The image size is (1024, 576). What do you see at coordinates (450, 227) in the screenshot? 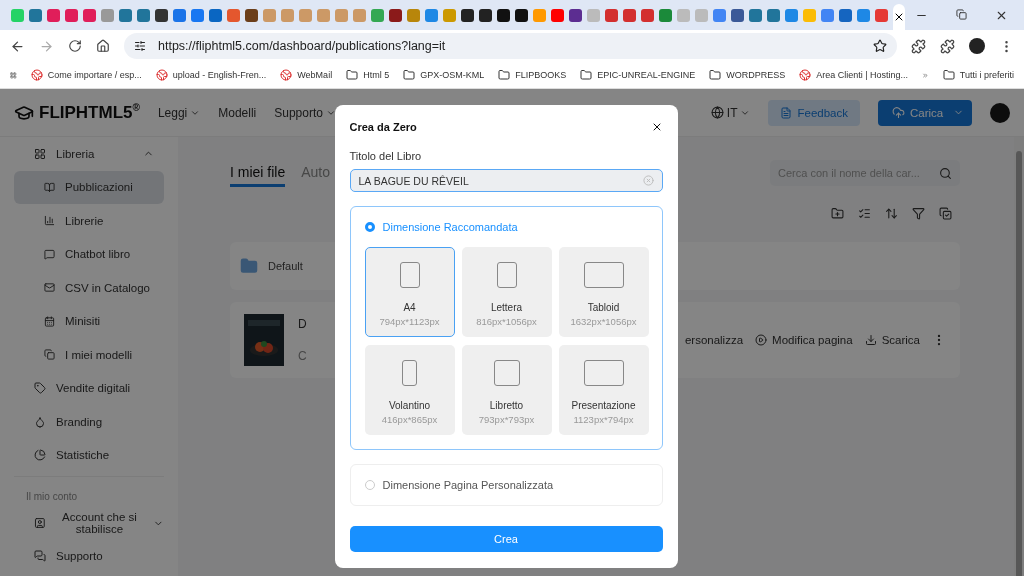
I see `option-label: Dimensione Raccomandata` at bounding box center [450, 227].